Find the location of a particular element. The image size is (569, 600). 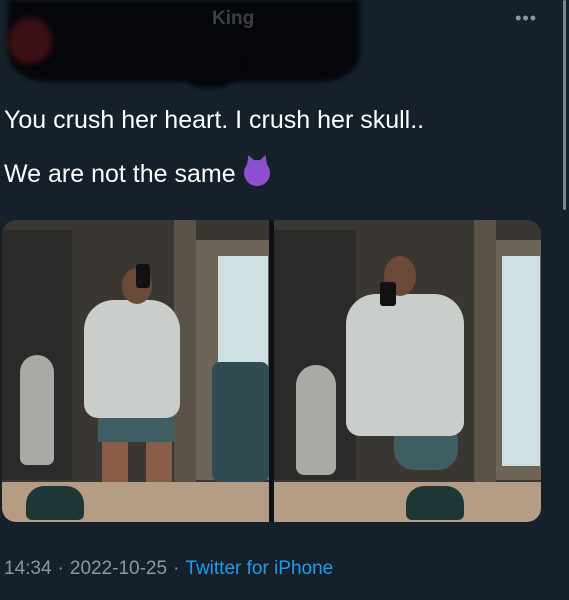

tweet-date: 2022-10-25 is located at coordinates (118, 568).